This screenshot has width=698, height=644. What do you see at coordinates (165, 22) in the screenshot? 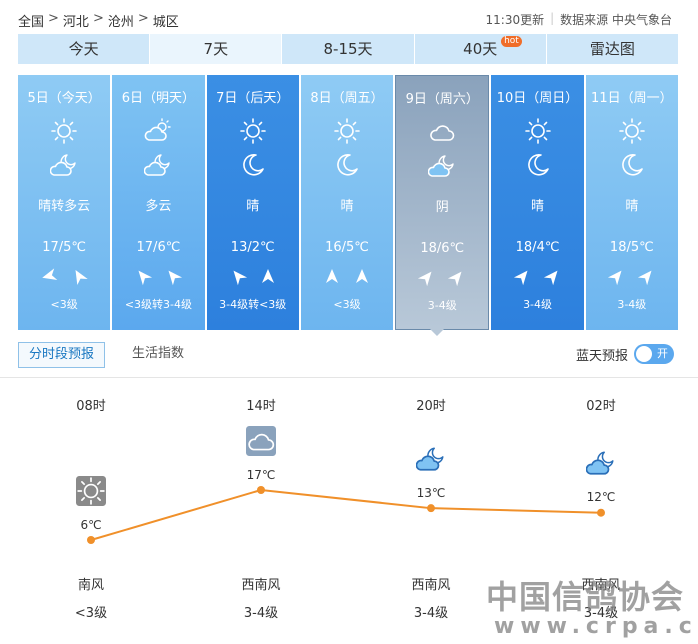
I see `breadcrumb-item-district: 城区` at bounding box center [165, 22].